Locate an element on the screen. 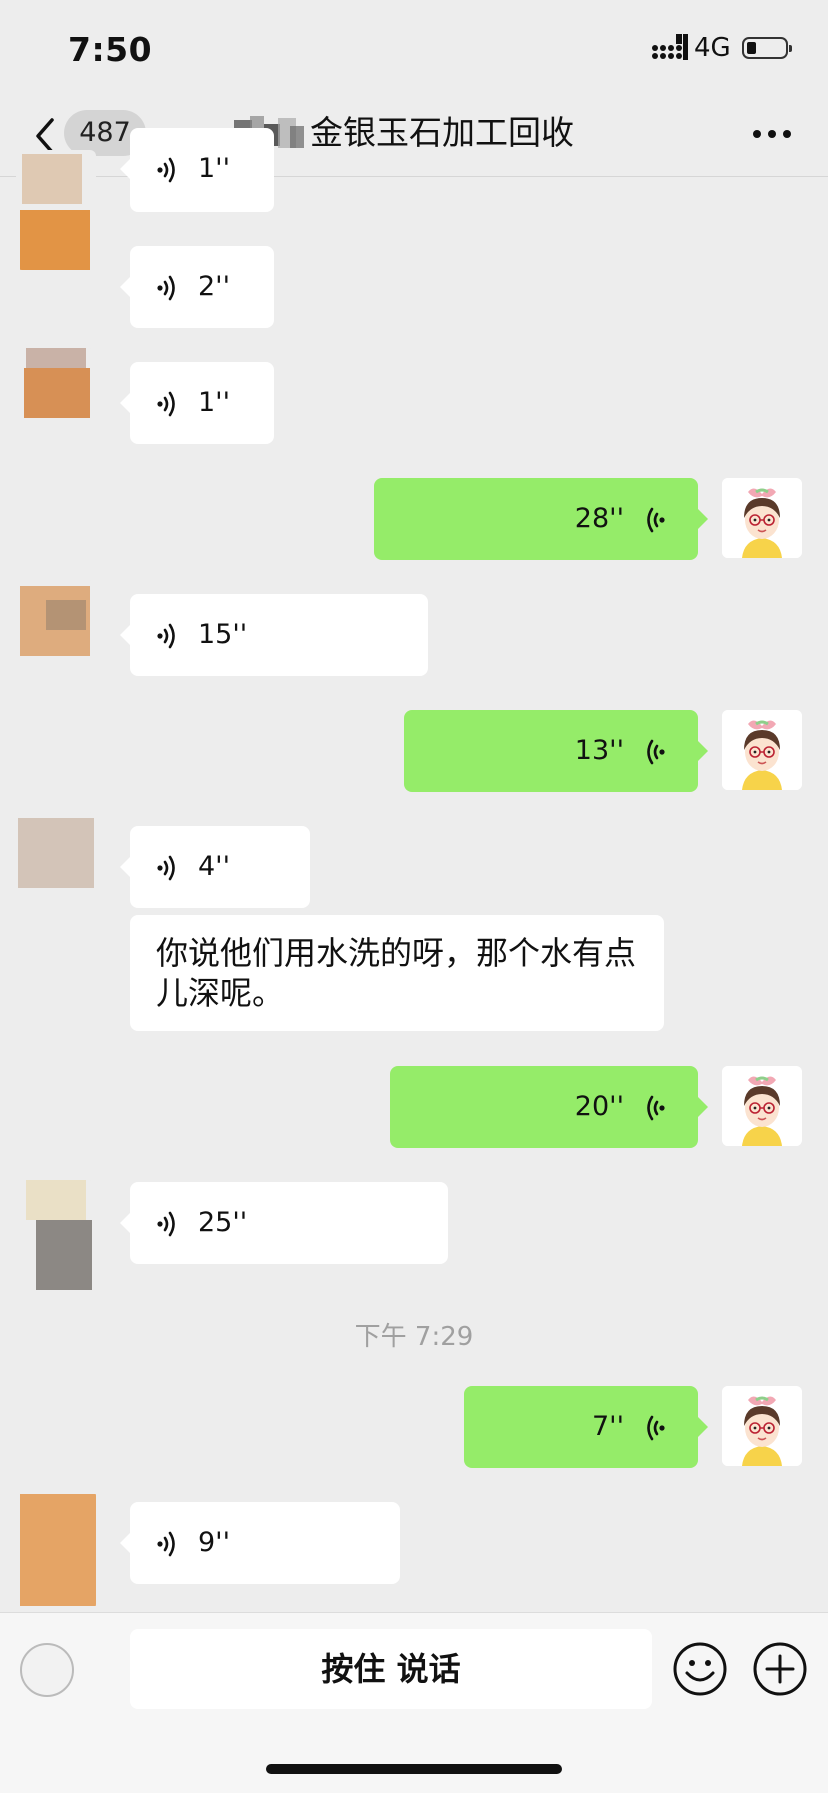 The image size is (828, 1793). voice-message: 25'' is located at coordinates (284, 1223).